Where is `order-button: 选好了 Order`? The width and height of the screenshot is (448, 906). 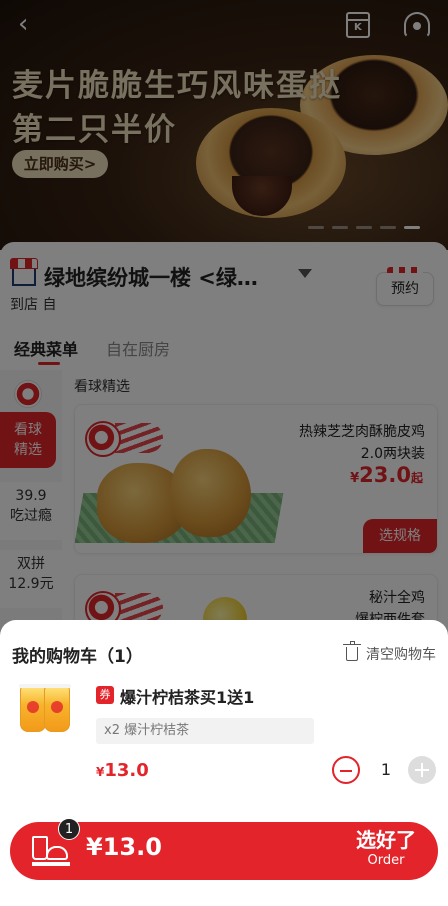 order-button: 选好了 Order is located at coordinates (386, 848).